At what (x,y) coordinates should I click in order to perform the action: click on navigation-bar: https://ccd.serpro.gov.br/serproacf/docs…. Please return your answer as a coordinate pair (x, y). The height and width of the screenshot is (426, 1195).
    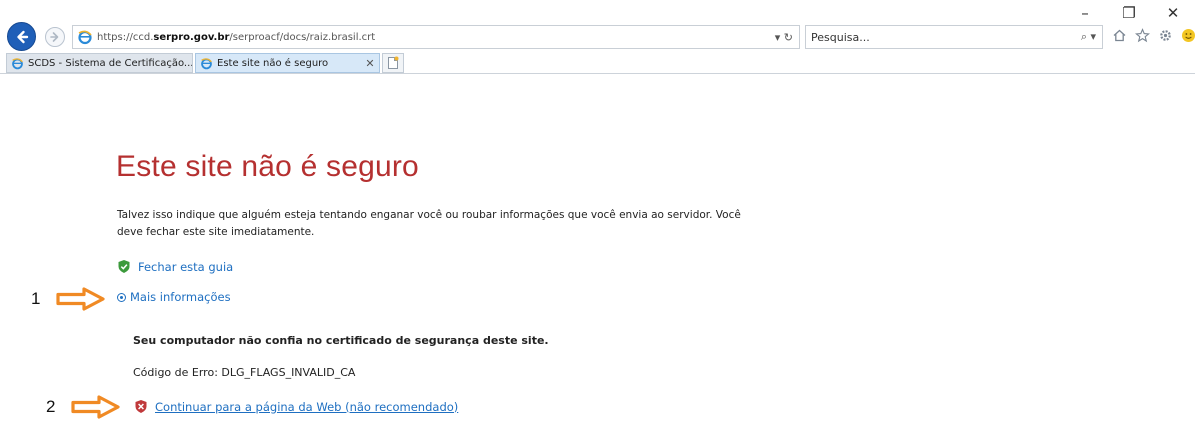
    Looking at the image, I should click on (597, 37).